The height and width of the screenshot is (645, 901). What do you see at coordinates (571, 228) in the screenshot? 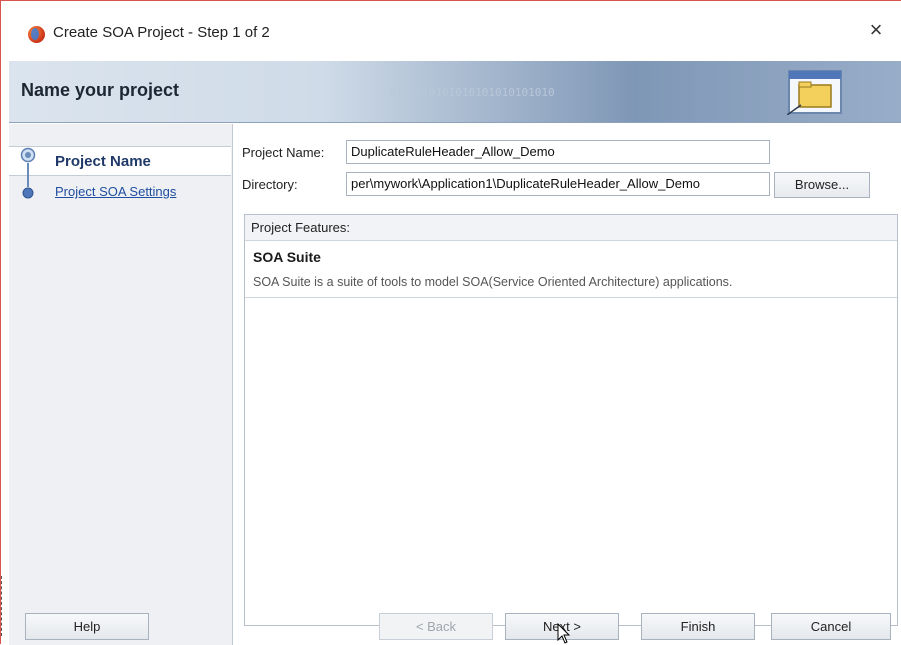
I see `project-features-header: Project Features:` at bounding box center [571, 228].